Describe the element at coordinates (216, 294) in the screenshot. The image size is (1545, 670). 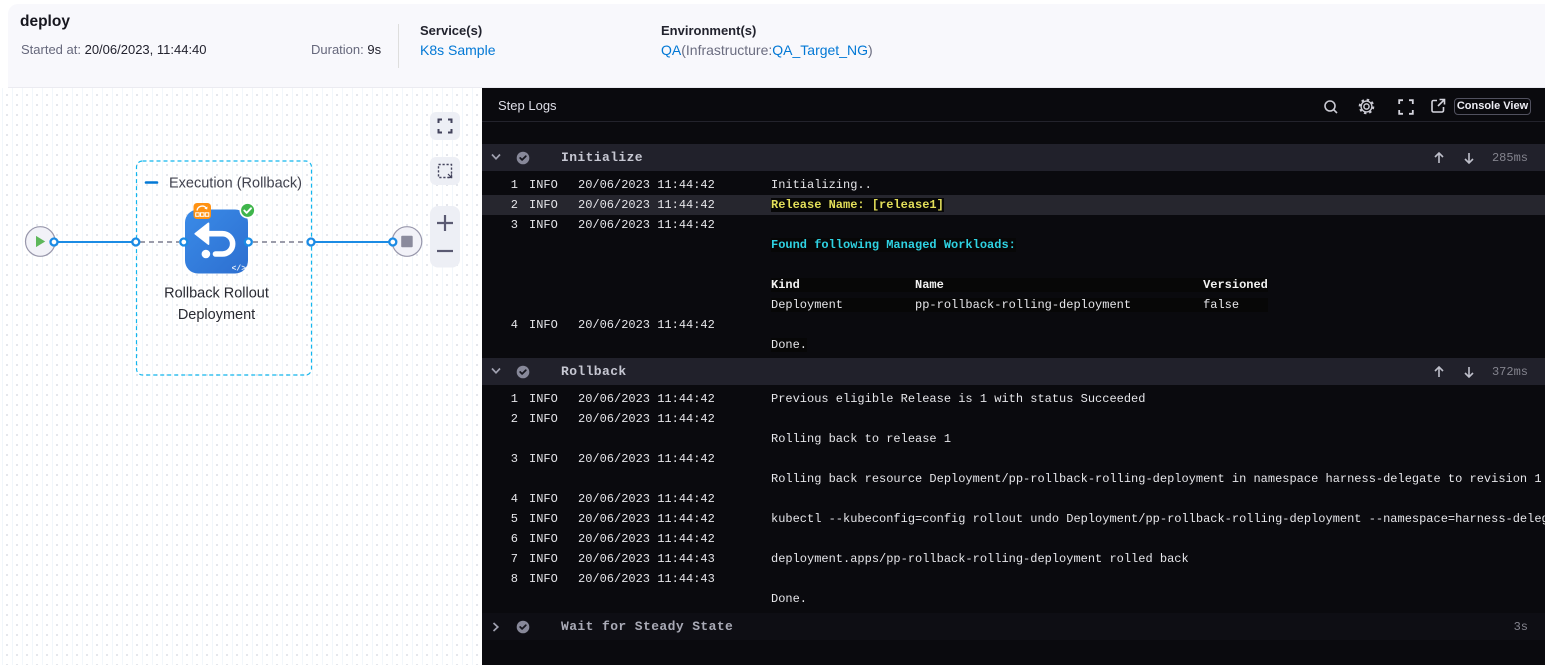
I see `svg-text: Rollback Rollout` at that location.